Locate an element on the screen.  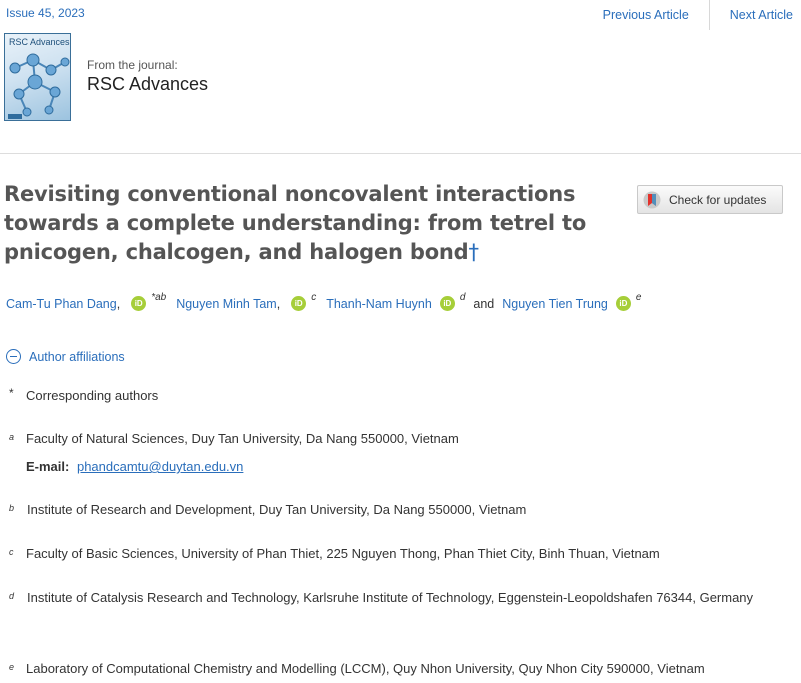
email-line: E-mail: phandcamtu@duytan.edu.vn is located at coordinates (134, 466).